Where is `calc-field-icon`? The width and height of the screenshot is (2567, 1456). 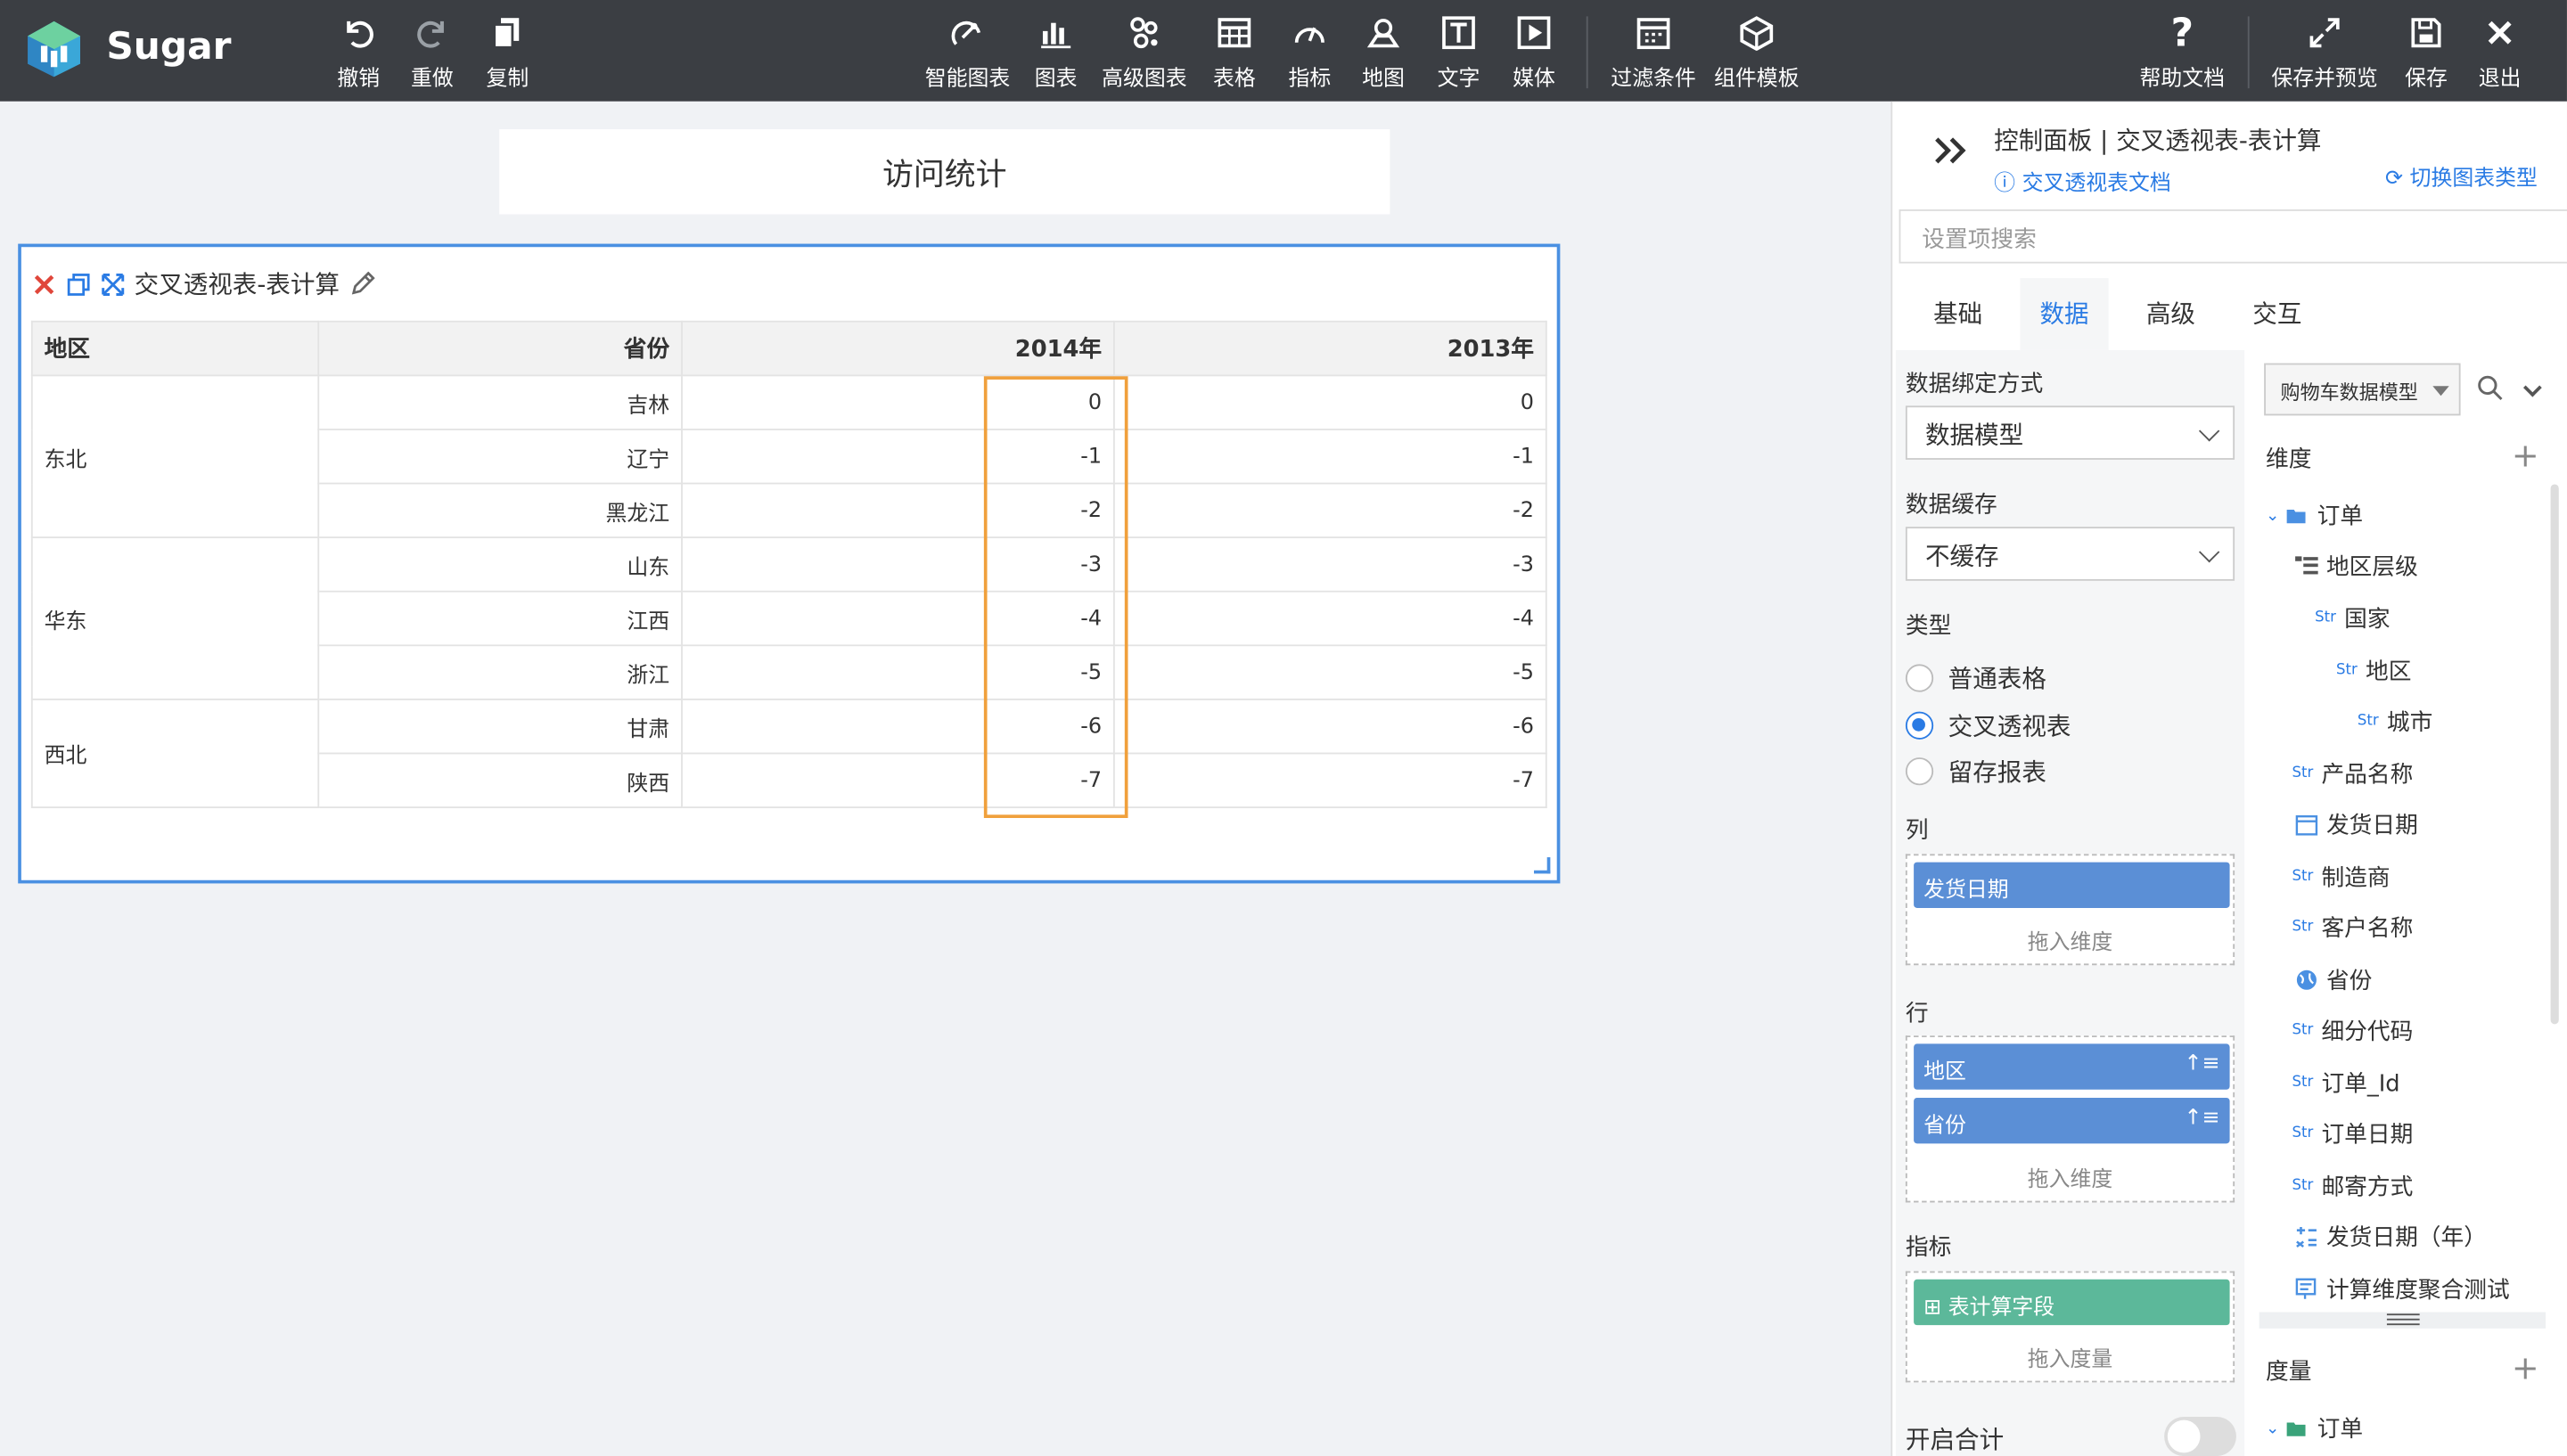
calc-field-icon is located at coordinates (2307, 1237).